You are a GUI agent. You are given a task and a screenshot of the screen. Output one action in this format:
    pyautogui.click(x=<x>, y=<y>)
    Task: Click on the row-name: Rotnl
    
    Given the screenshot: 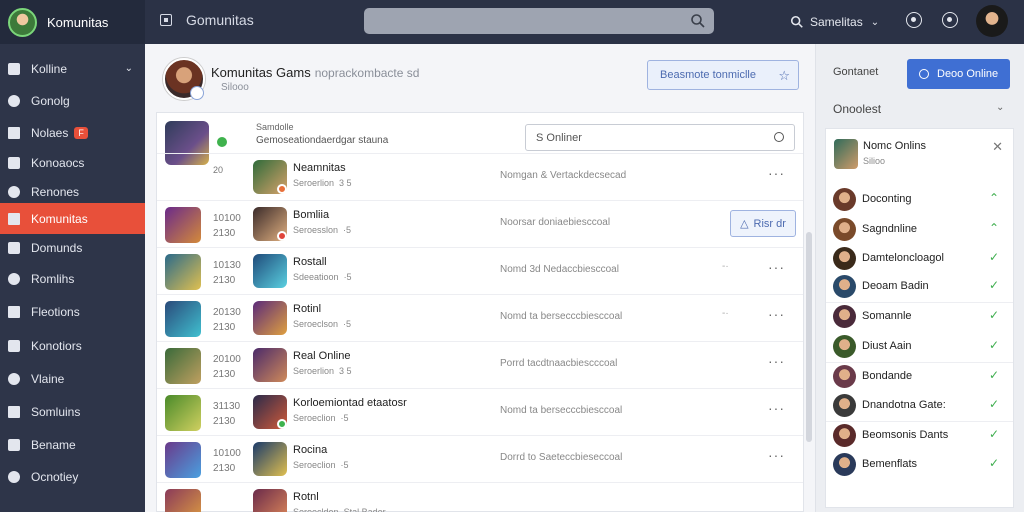 What is the action you would take?
    pyautogui.click(x=306, y=497)
    